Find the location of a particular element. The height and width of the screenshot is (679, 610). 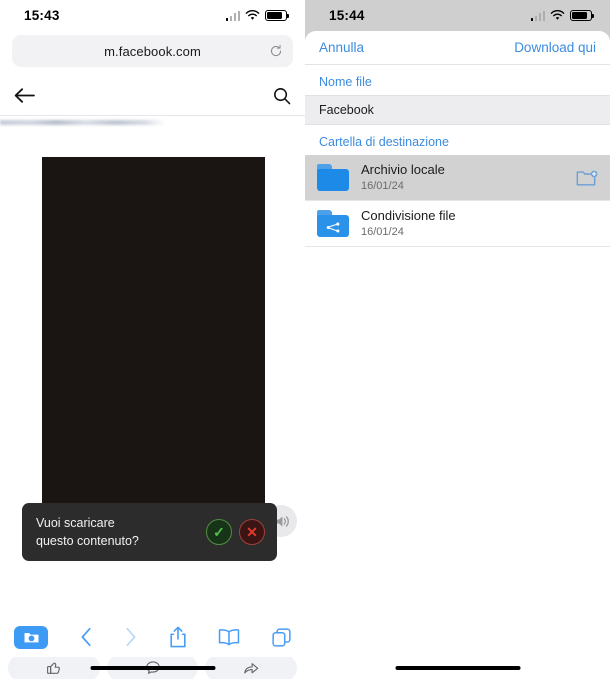

status-bar-time: 15:43 is located at coordinates (42, 15).